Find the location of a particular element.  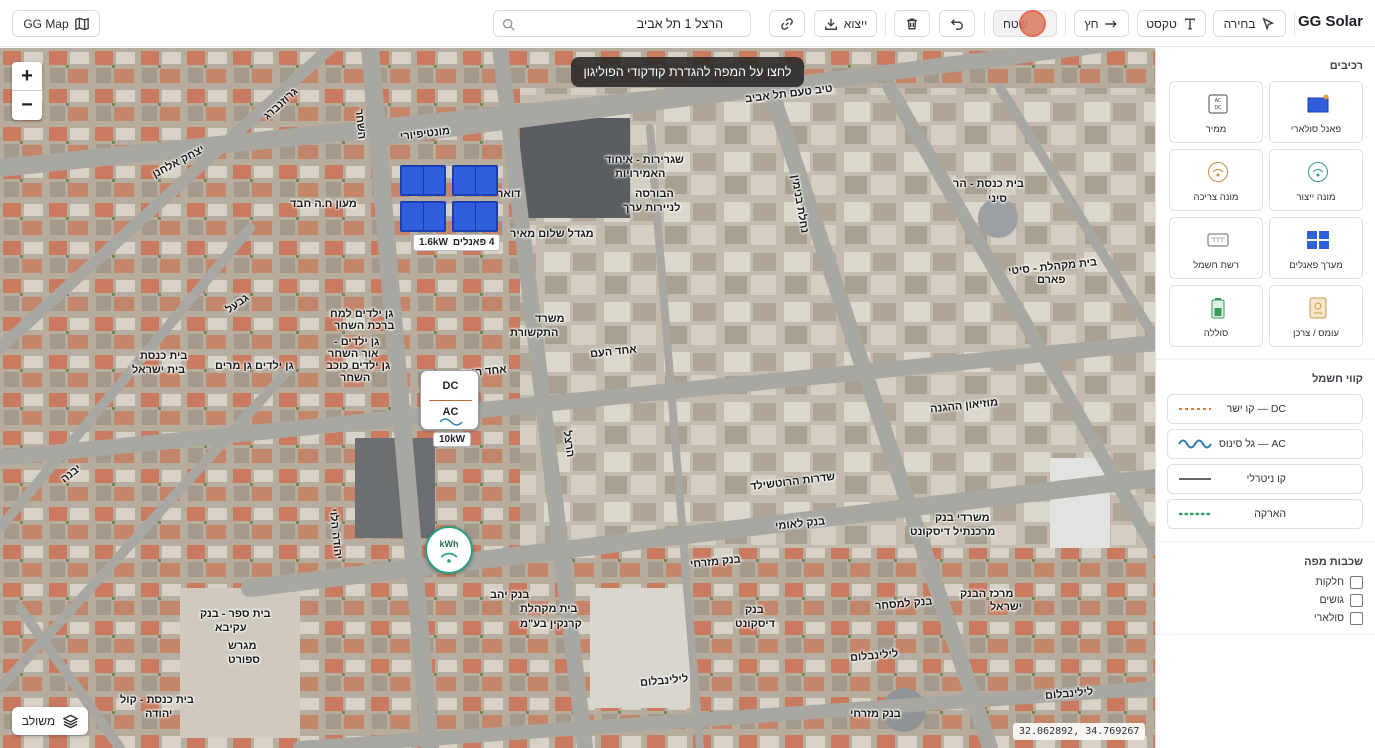

component-production-meter: מונה ייצור is located at coordinates (1316, 180).